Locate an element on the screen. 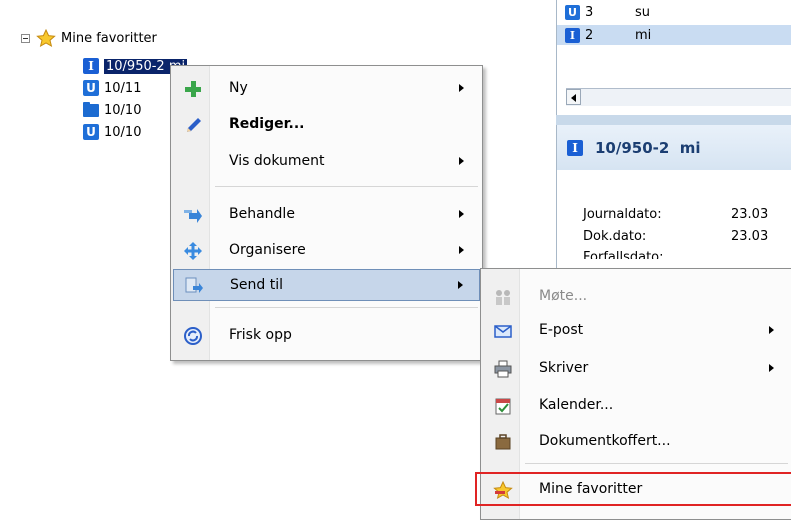 This screenshot has width=791, height=520. detail-title: 10/950-2 mi is located at coordinates (648, 147).